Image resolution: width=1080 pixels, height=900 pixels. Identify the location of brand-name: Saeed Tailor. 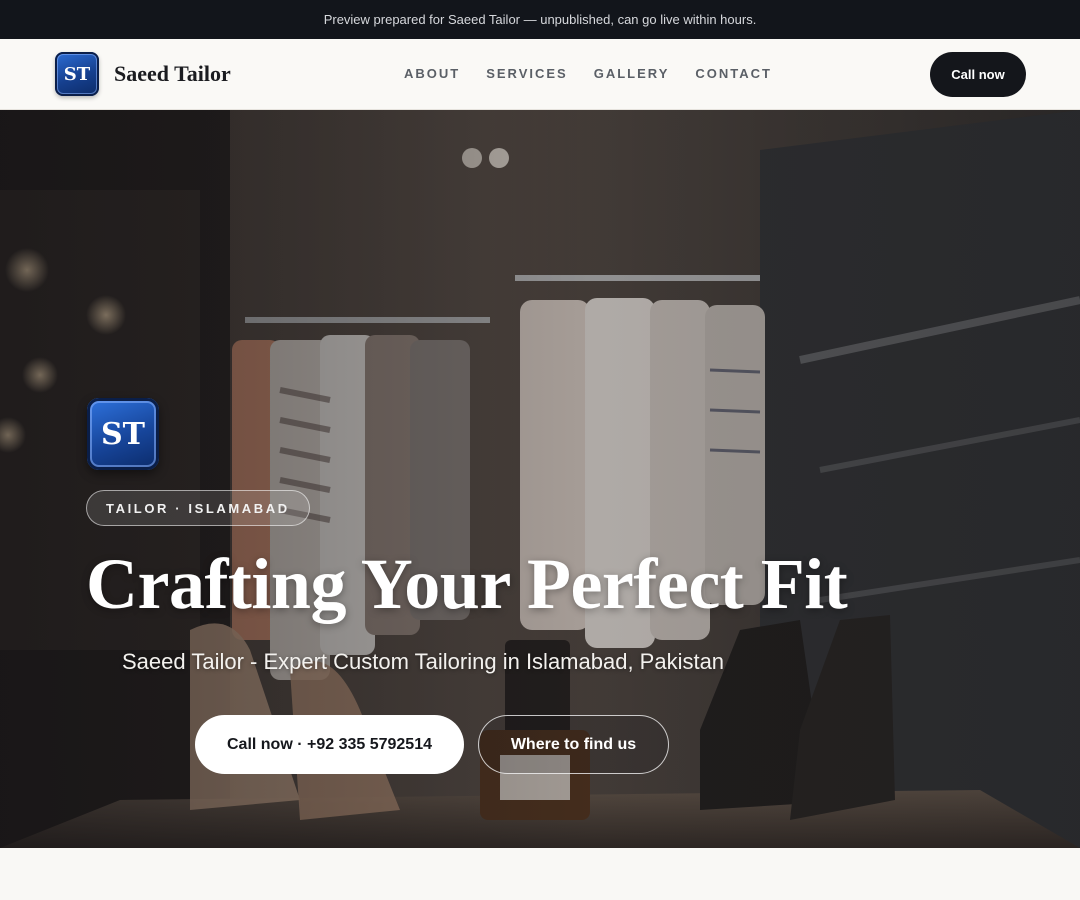
(172, 73).